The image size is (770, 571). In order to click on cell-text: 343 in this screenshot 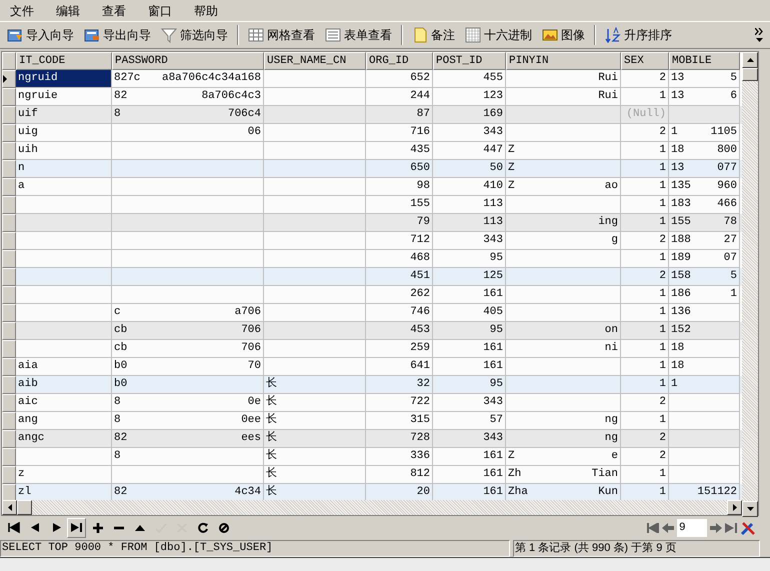, I will do `click(493, 438)`.